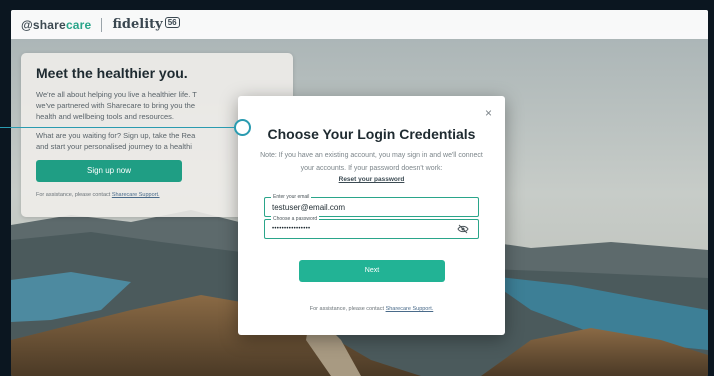 This screenshot has height=376, width=714. I want to click on next-button: Next, so click(372, 271).